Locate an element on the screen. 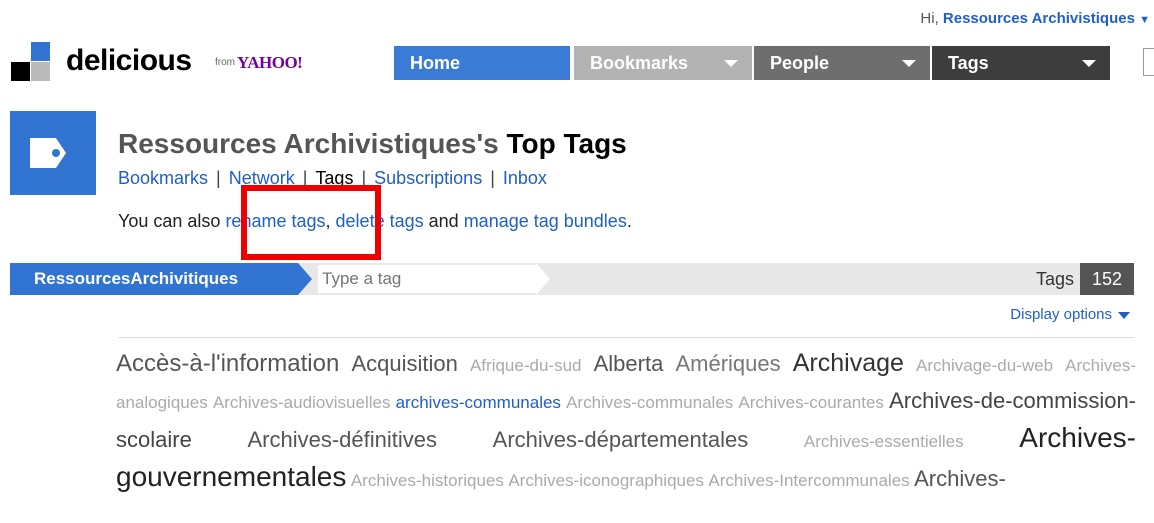  tag-cloud-item: Archives-essentielles is located at coordinates (884, 441).